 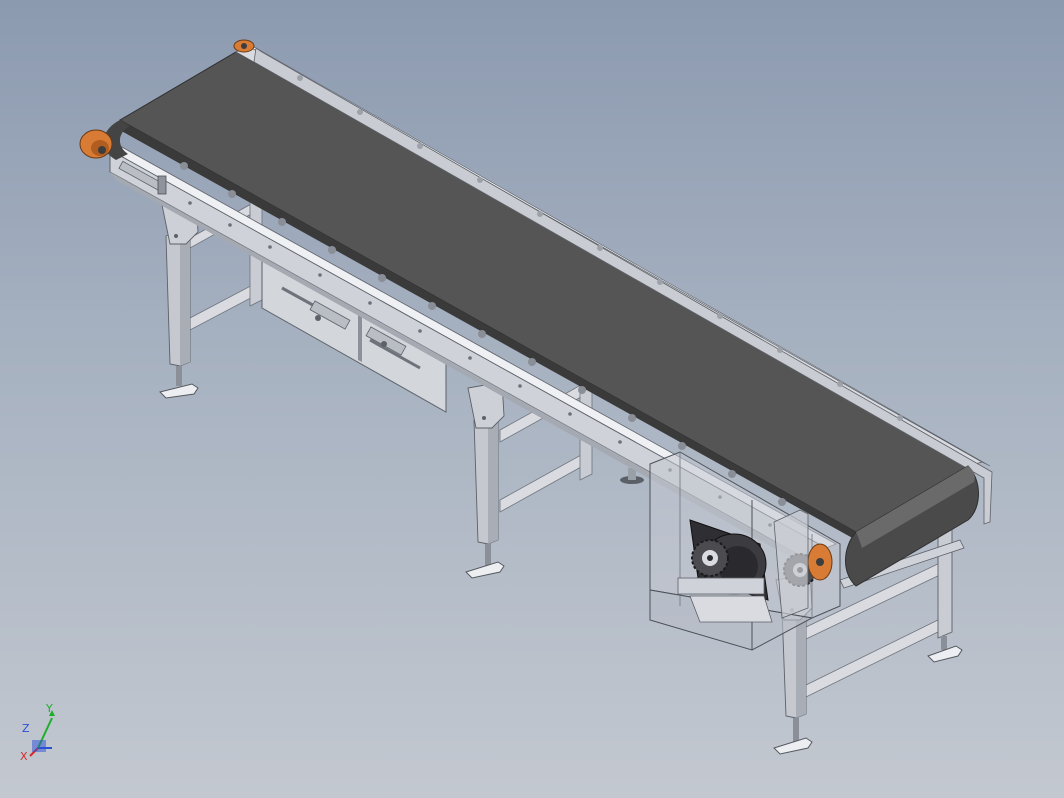 What do you see at coordinates (49, 708) in the screenshot?
I see `y-axis-label: Y` at bounding box center [49, 708].